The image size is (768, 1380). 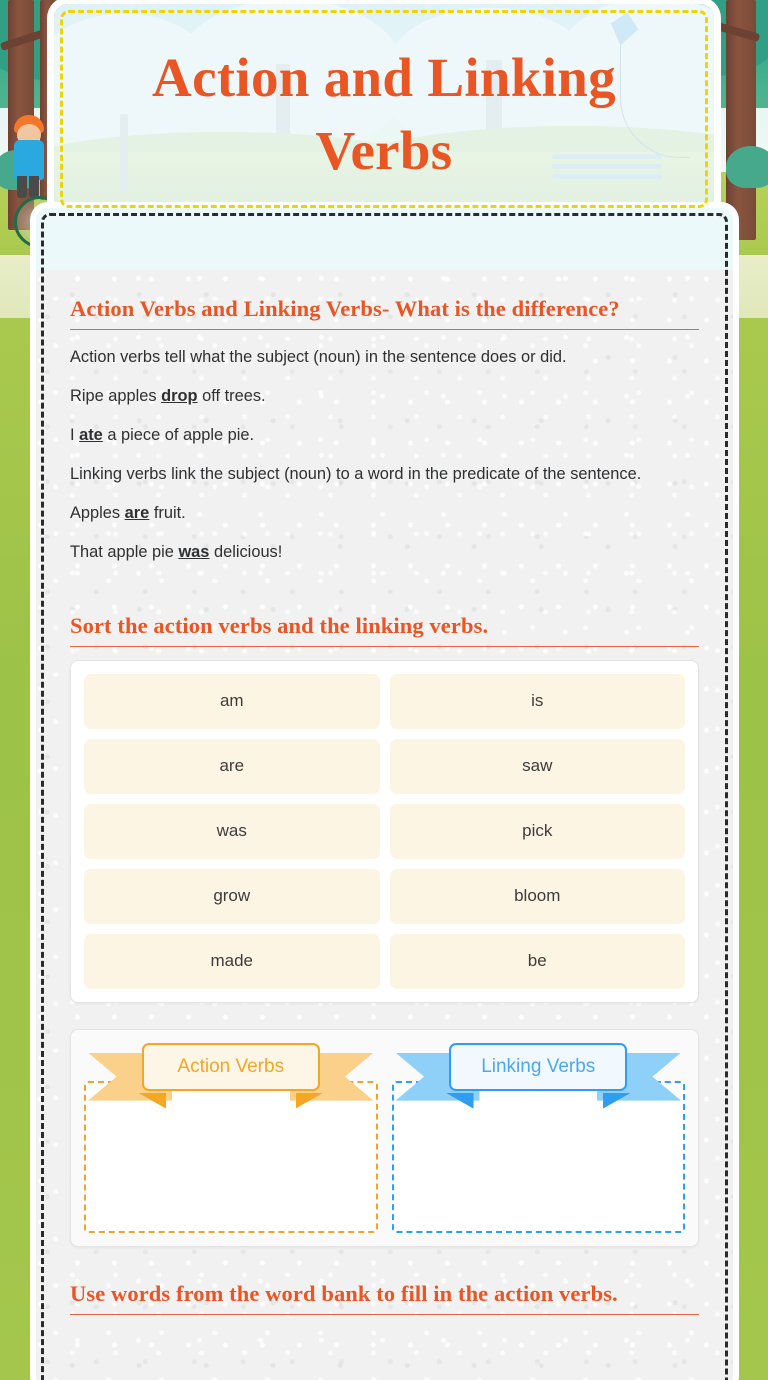 I want to click on explanation-text-after: delicious!, so click(x=246, y=551).